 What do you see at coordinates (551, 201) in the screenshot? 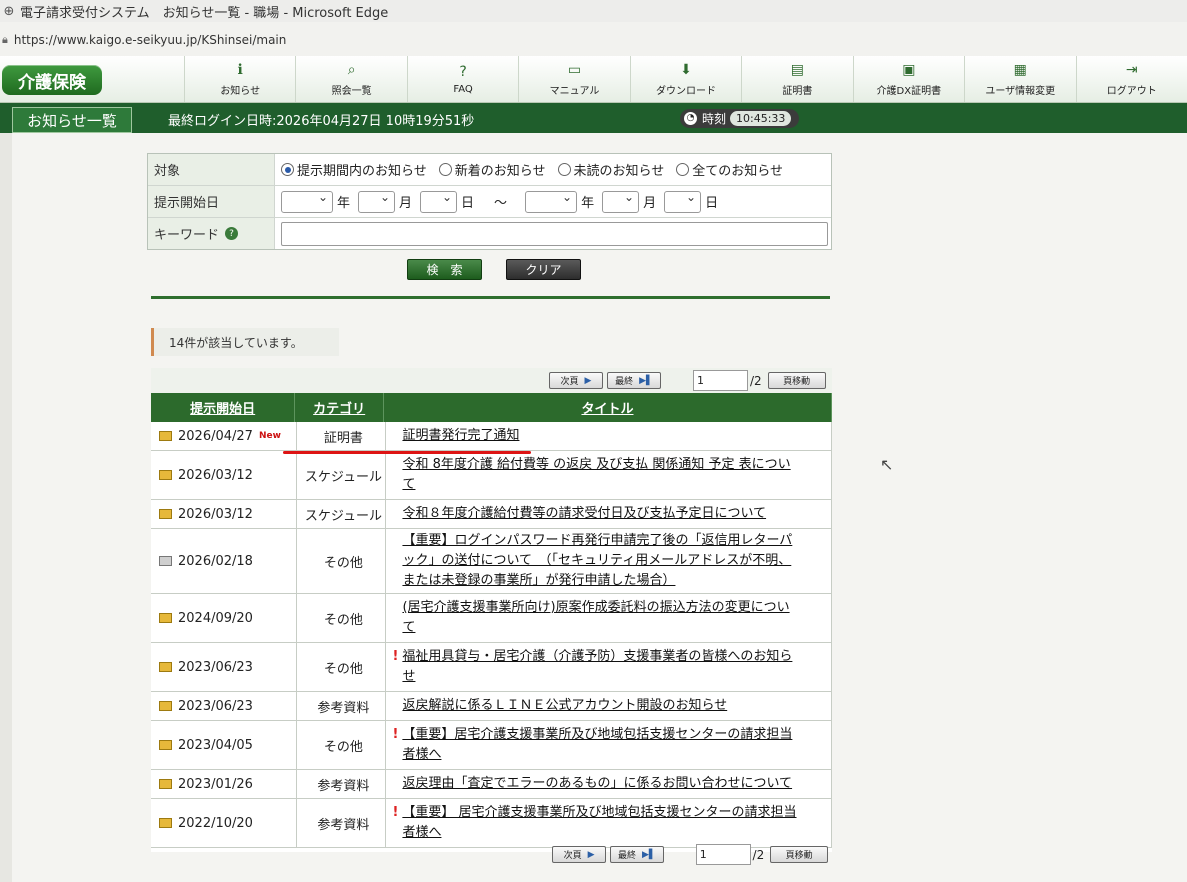
I see `to-year-select` at bounding box center [551, 201].